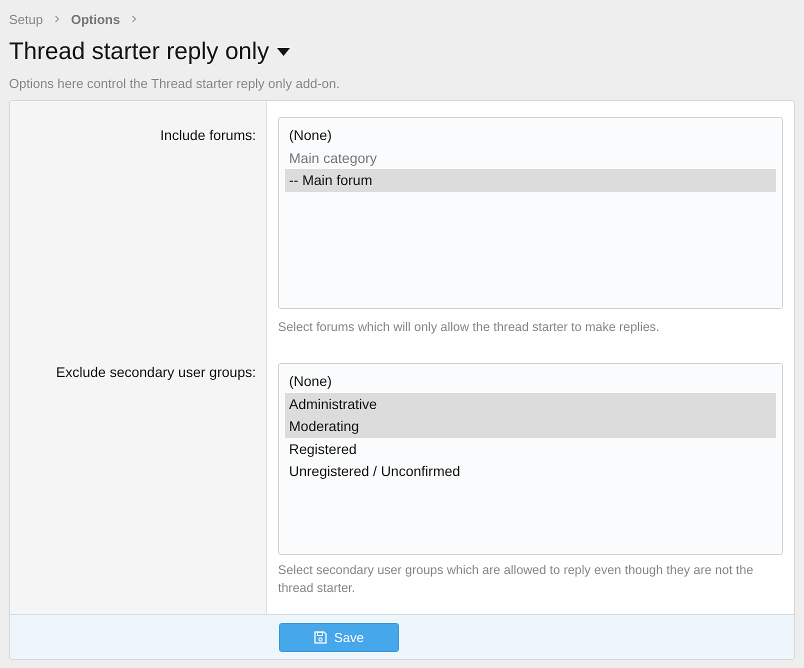 The height and width of the screenshot is (668, 804). I want to click on field-hint: Select secondary user groups which are allowed to reply even though they are not the thread starter., so click(516, 579).